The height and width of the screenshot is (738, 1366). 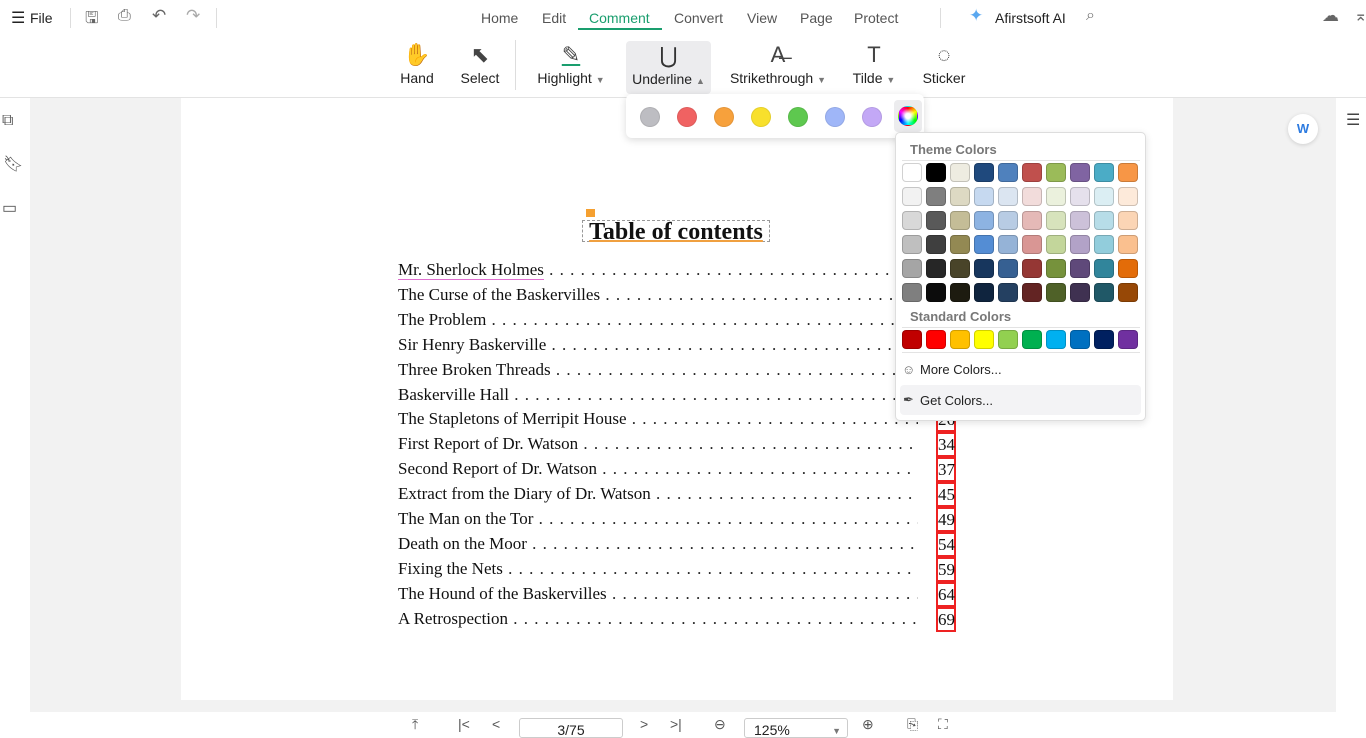 I want to click on properties-icon: ☰, so click(x=1353, y=120).